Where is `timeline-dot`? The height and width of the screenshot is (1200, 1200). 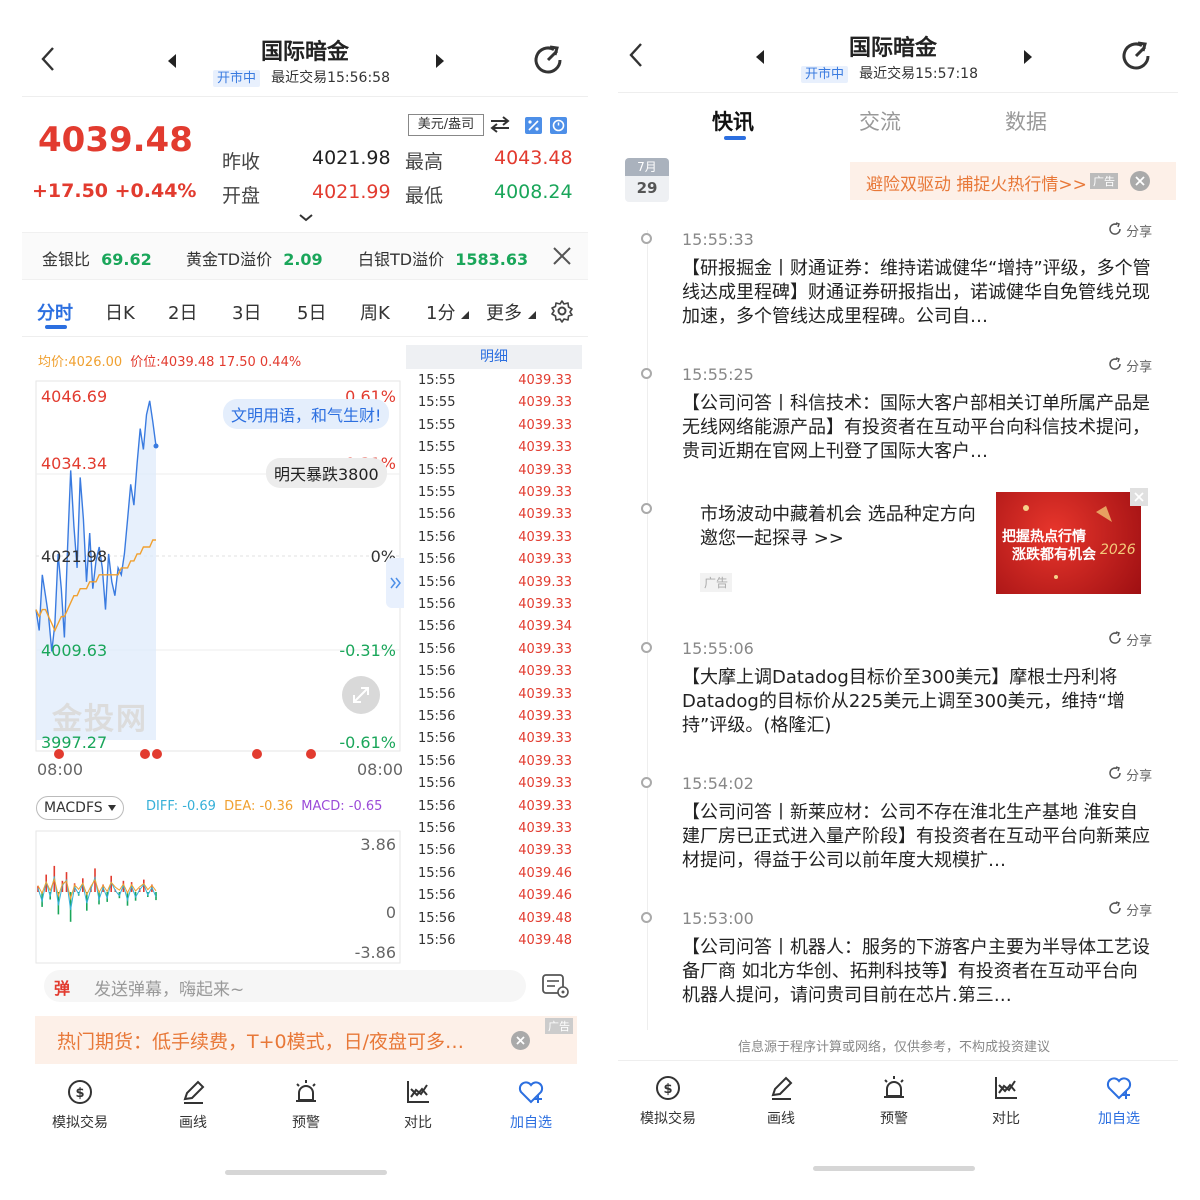
timeline-dot is located at coordinates (646, 647).